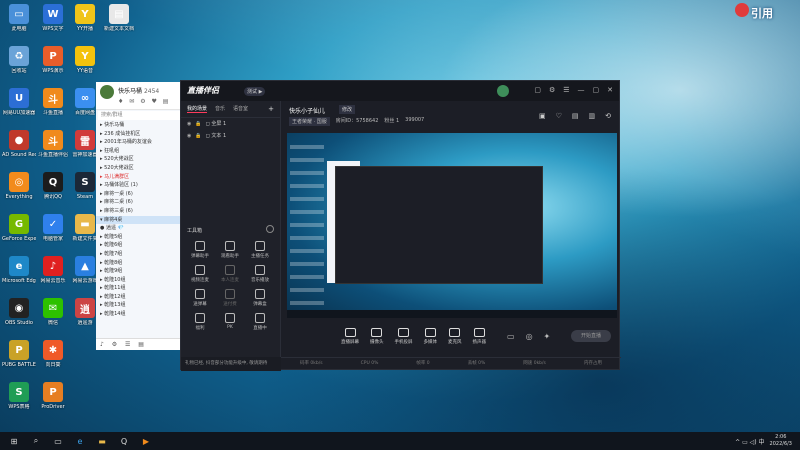  Describe the element at coordinates (139, 280) in the screenshot. I see `contact-group-row: ▸ 乾隆10组` at that location.